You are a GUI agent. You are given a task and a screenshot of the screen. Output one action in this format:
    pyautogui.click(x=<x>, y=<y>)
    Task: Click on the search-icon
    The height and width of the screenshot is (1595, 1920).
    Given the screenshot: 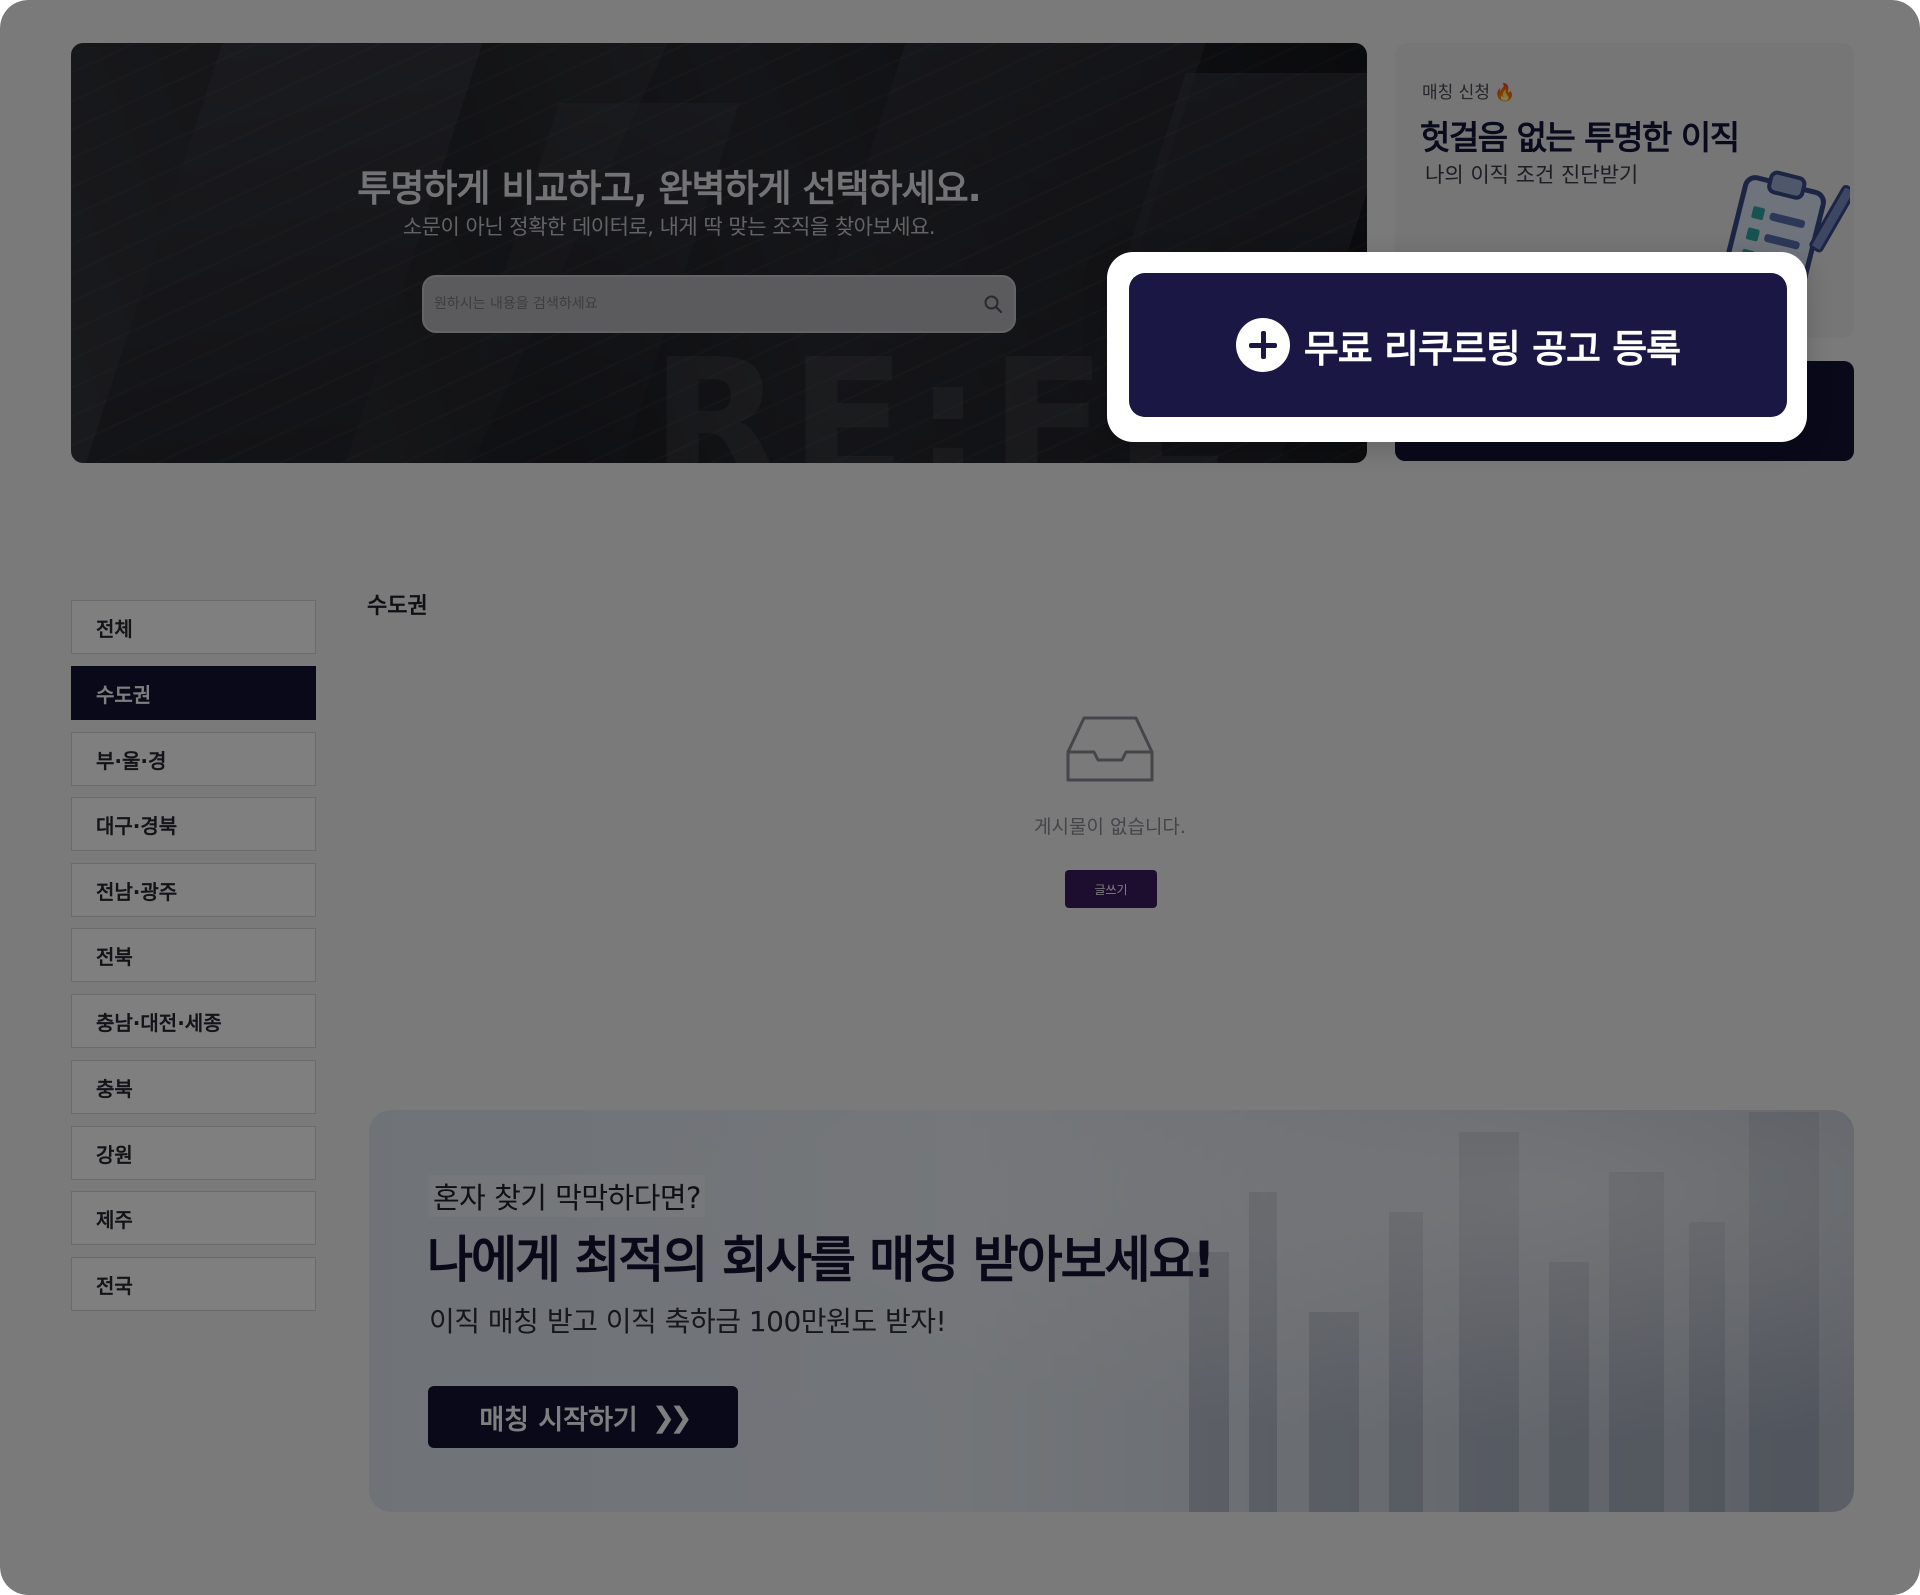 What is the action you would take?
    pyautogui.click(x=993, y=304)
    